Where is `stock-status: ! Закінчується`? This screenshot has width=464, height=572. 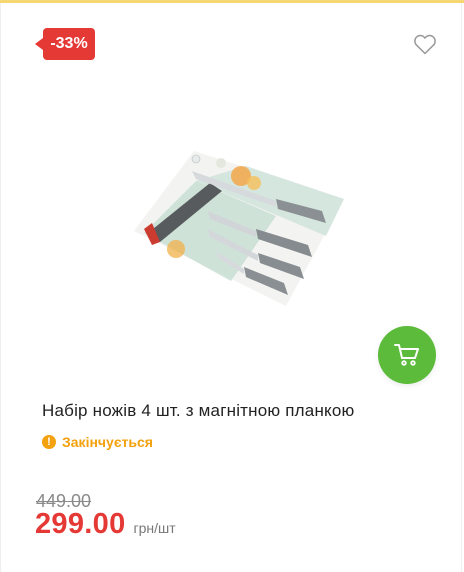 stock-status: ! Закінчується is located at coordinates (97, 442).